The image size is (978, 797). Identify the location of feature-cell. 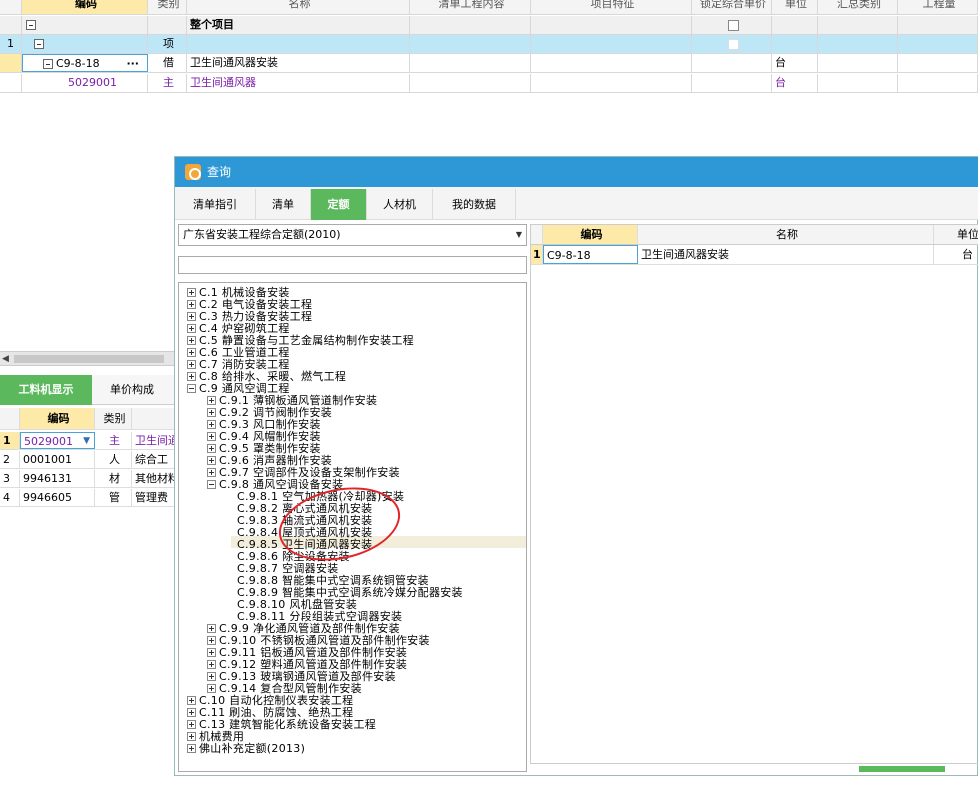
(611, 44).